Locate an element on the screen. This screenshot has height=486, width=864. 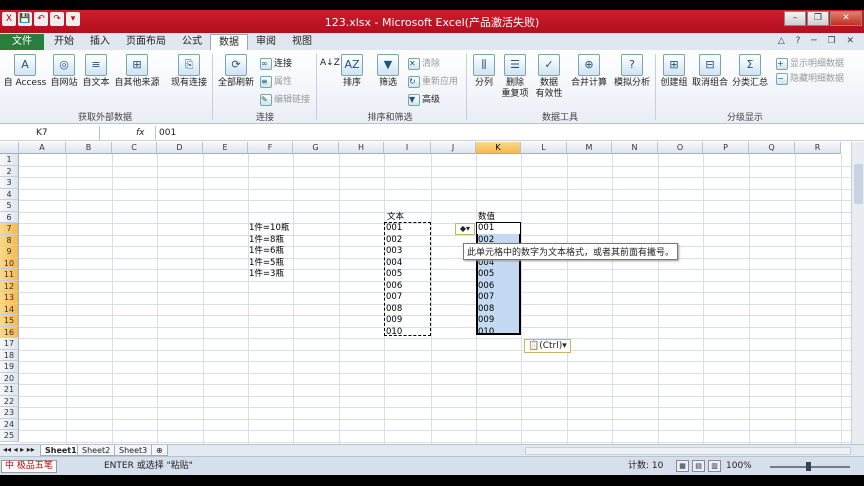
cell-I16: 010 is located at coordinates (394, 332).